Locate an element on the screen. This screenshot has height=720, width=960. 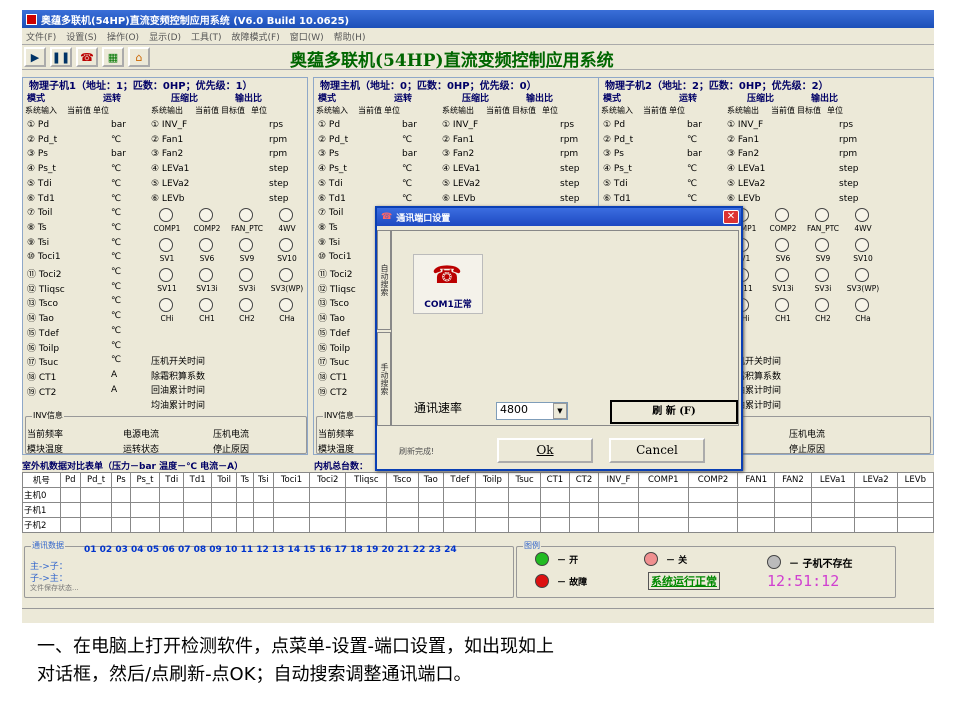
home-icon: ⌂ is located at coordinates (139, 57).